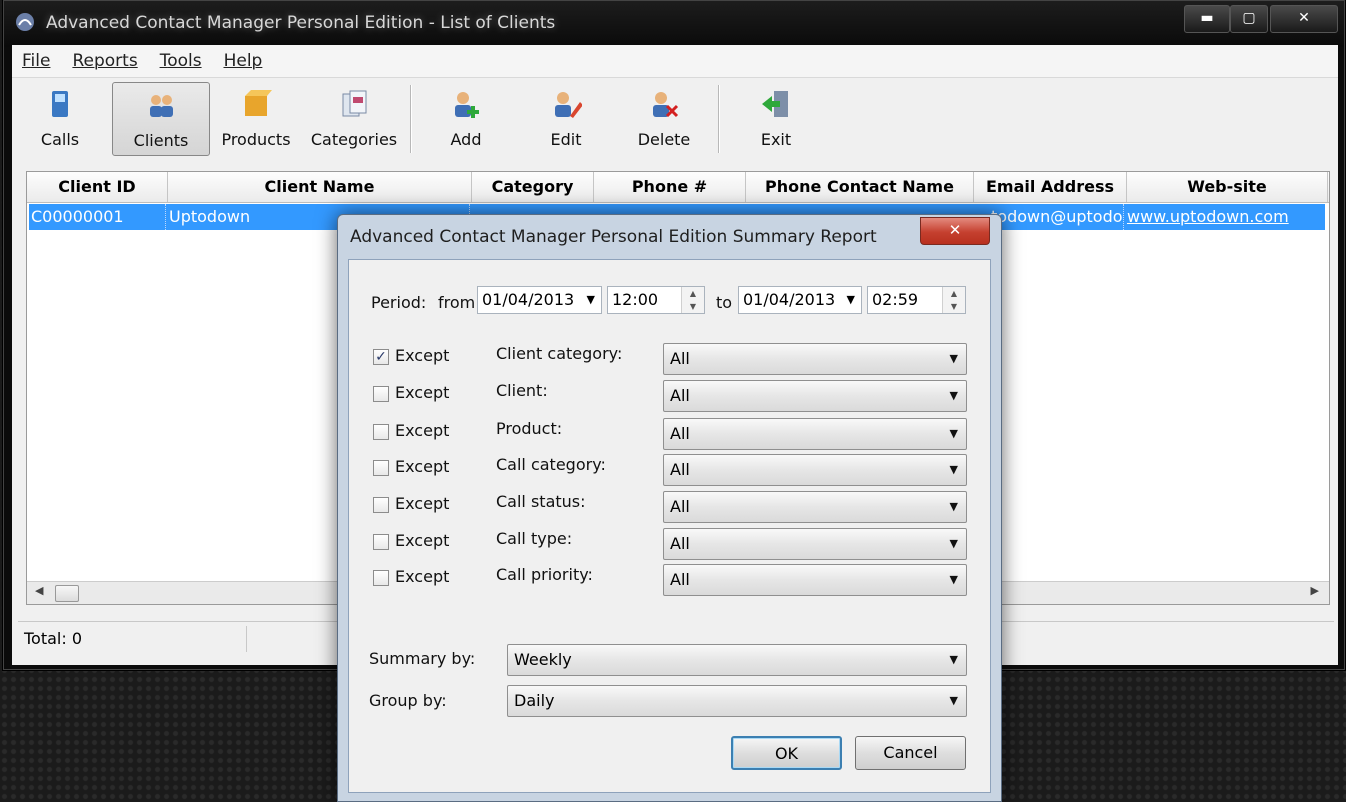 Image resolution: width=1346 pixels, height=802 pixels. What do you see at coordinates (457, 302) in the screenshot?
I see `from-label: from` at bounding box center [457, 302].